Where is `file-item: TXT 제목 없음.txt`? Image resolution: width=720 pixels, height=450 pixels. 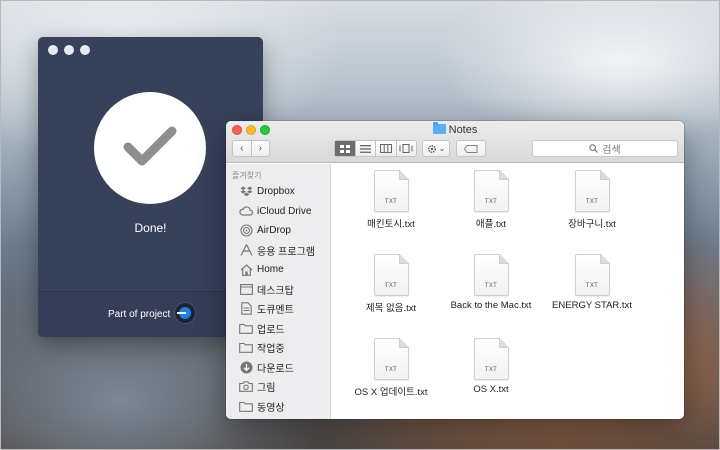
file-item: TXT 제목 없음.txt is located at coordinates (391, 284).